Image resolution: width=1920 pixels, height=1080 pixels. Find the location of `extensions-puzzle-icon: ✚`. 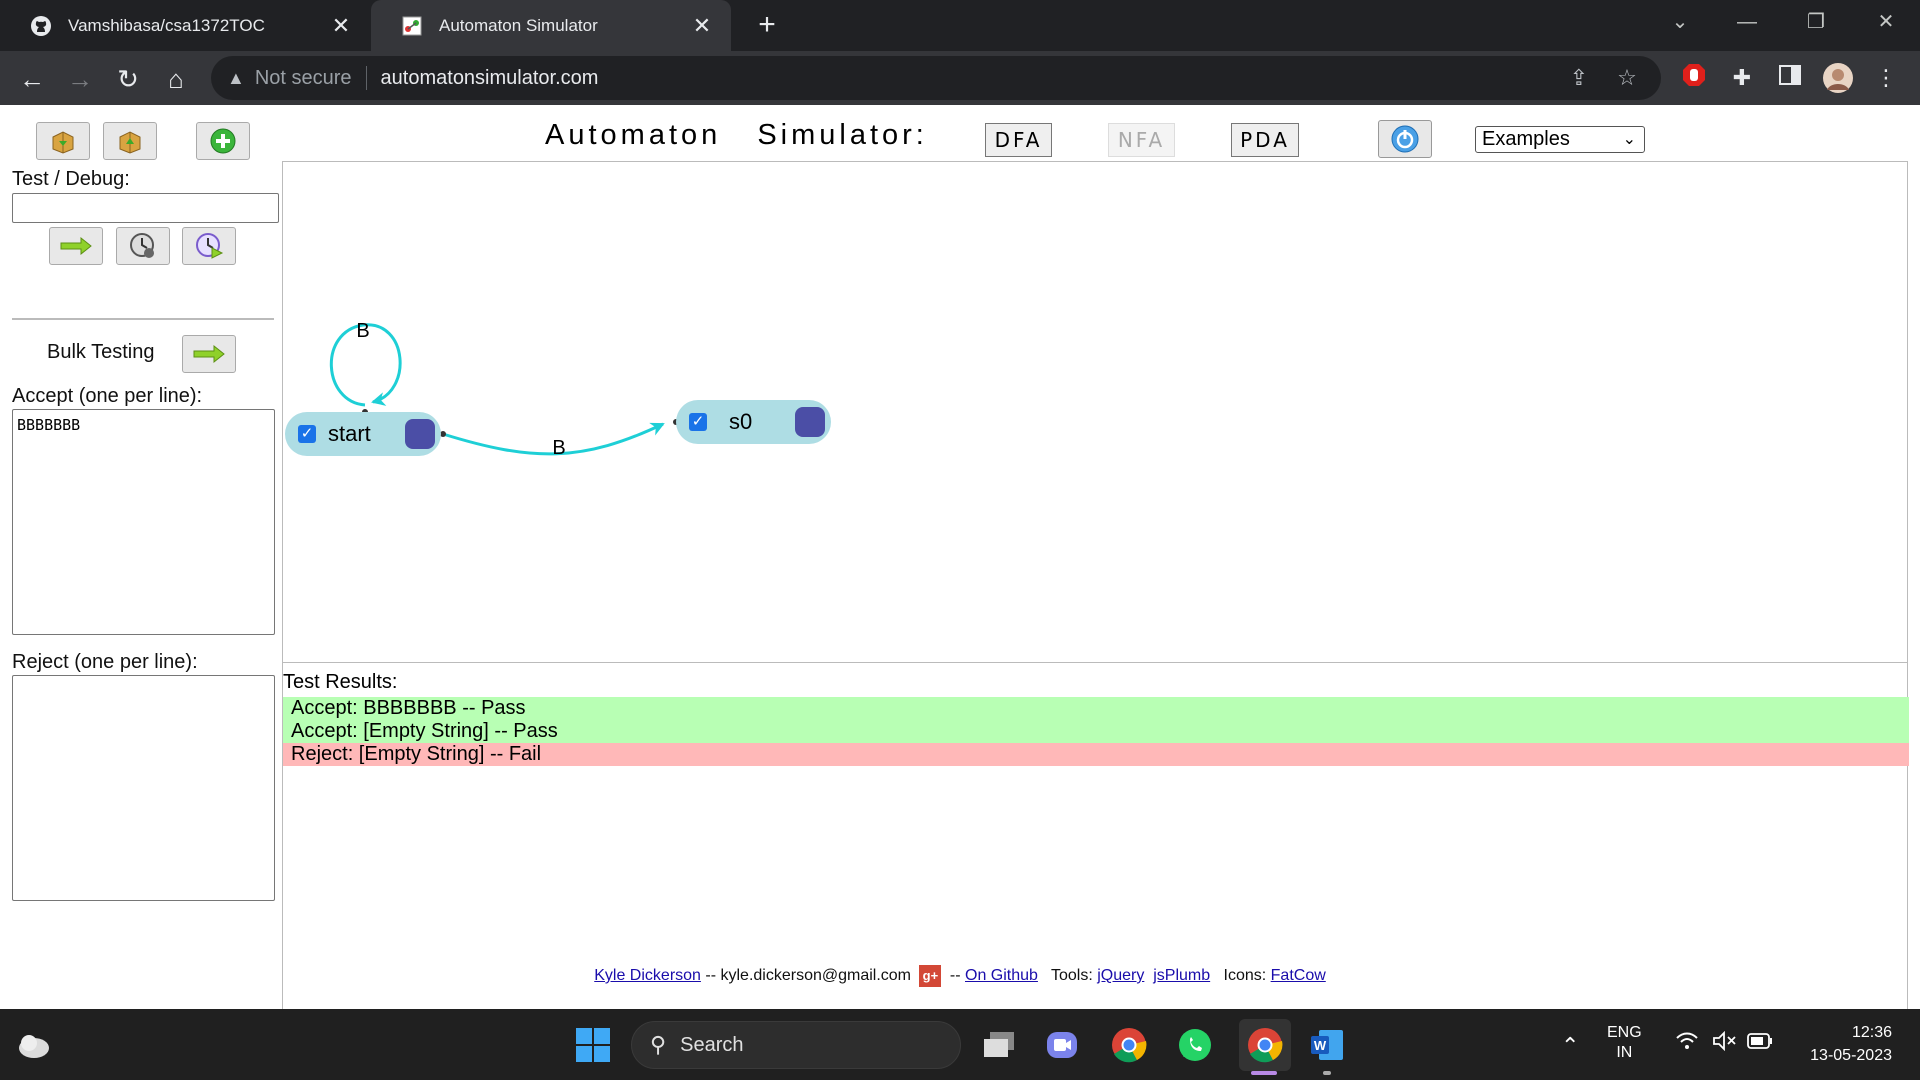

extensions-puzzle-icon: ✚ is located at coordinates (1742, 78).